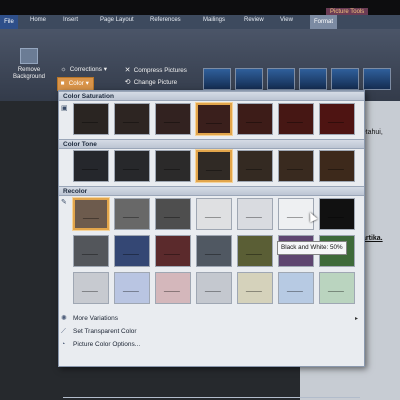 Image resolution: width=400 pixels, height=400 pixels. I want to click on tab-insert: Insert, so click(70, 20).